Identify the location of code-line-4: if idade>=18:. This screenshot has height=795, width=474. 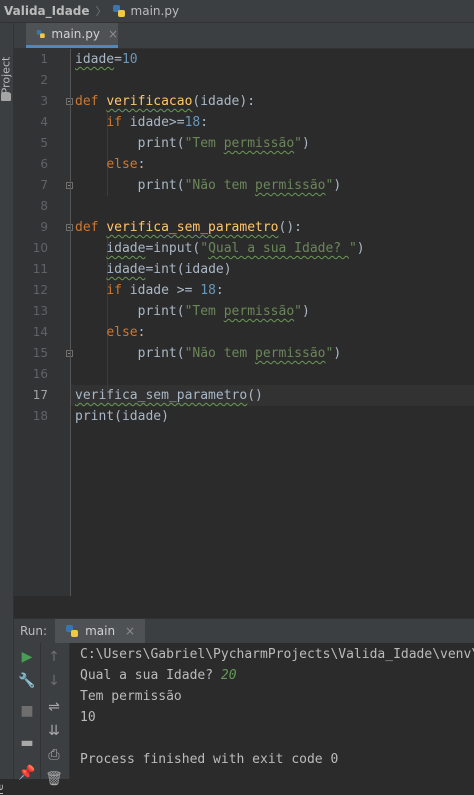
(157, 122).